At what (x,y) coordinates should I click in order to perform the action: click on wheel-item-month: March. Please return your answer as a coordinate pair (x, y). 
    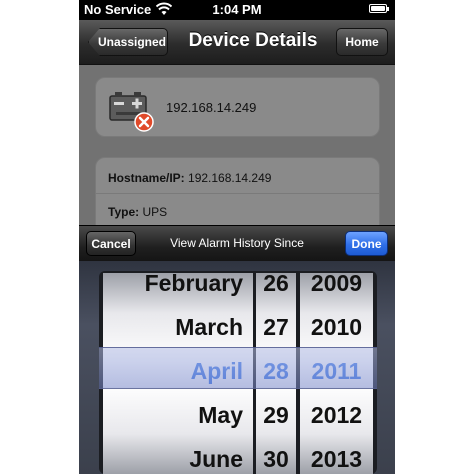
    Looking at the image, I should click on (178, 327).